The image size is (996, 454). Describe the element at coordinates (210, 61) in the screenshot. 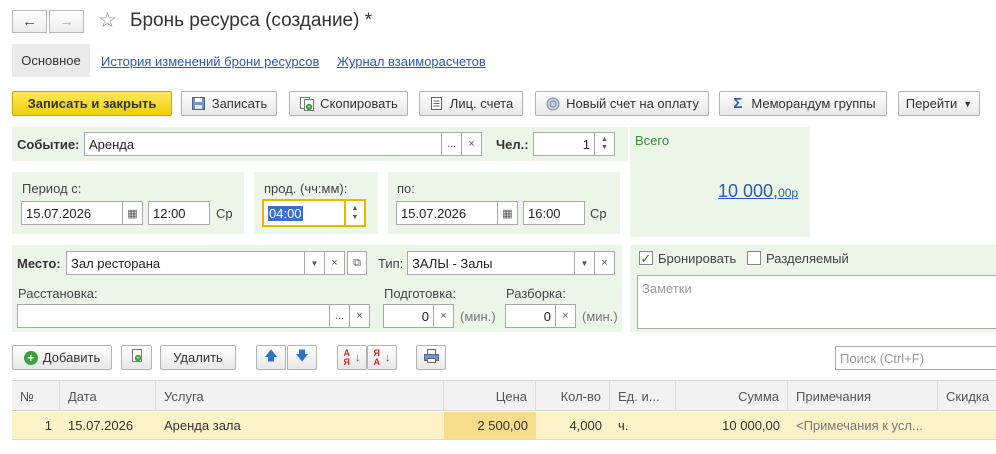

I see `tab-booking-history: История изменений брони ресурсов` at that location.